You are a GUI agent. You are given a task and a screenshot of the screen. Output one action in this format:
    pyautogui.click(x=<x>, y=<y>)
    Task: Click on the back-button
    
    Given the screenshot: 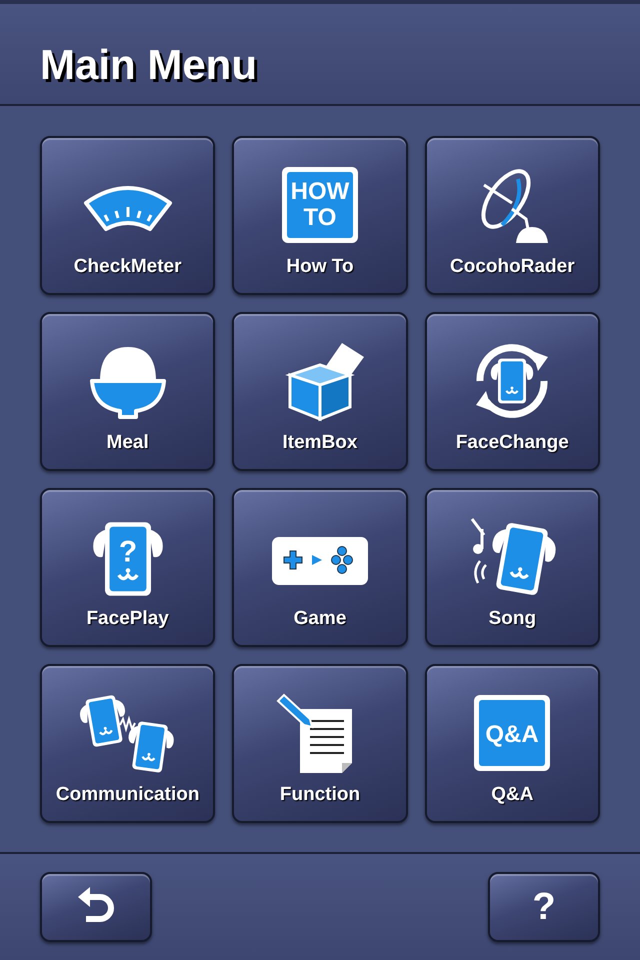 What is the action you would take?
    pyautogui.click(x=96, y=907)
    